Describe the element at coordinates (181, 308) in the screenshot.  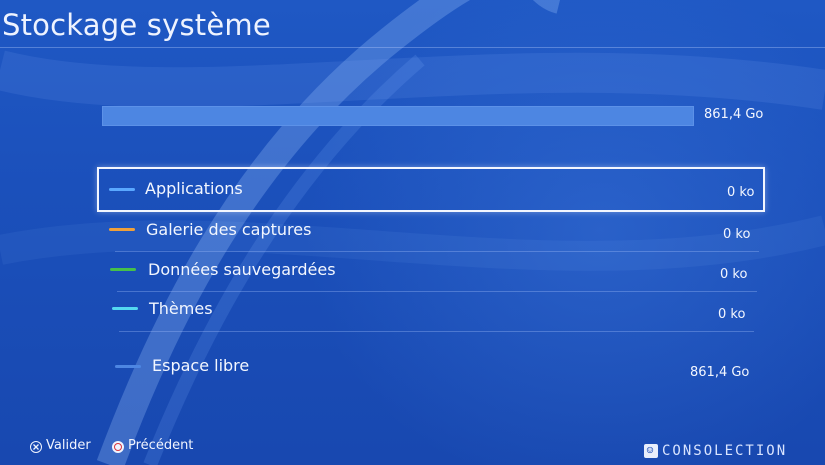
I see `category-label: Thèmes` at that location.